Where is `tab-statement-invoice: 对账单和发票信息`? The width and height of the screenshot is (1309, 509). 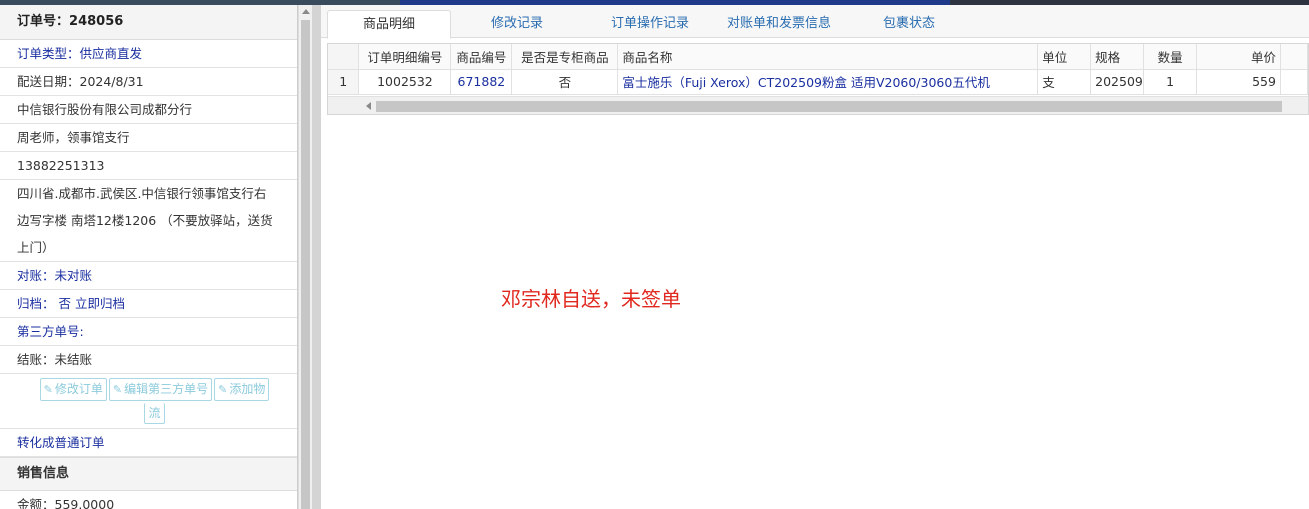 tab-statement-invoice: 对账单和发票信息 is located at coordinates (779, 24).